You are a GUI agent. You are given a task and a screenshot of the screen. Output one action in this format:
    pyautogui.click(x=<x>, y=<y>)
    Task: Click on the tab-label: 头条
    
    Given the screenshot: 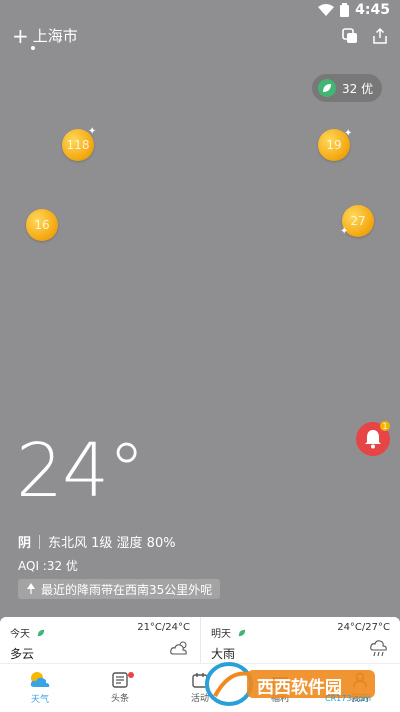 What is the action you would take?
    pyautogui.click(x=119, y=699)
    